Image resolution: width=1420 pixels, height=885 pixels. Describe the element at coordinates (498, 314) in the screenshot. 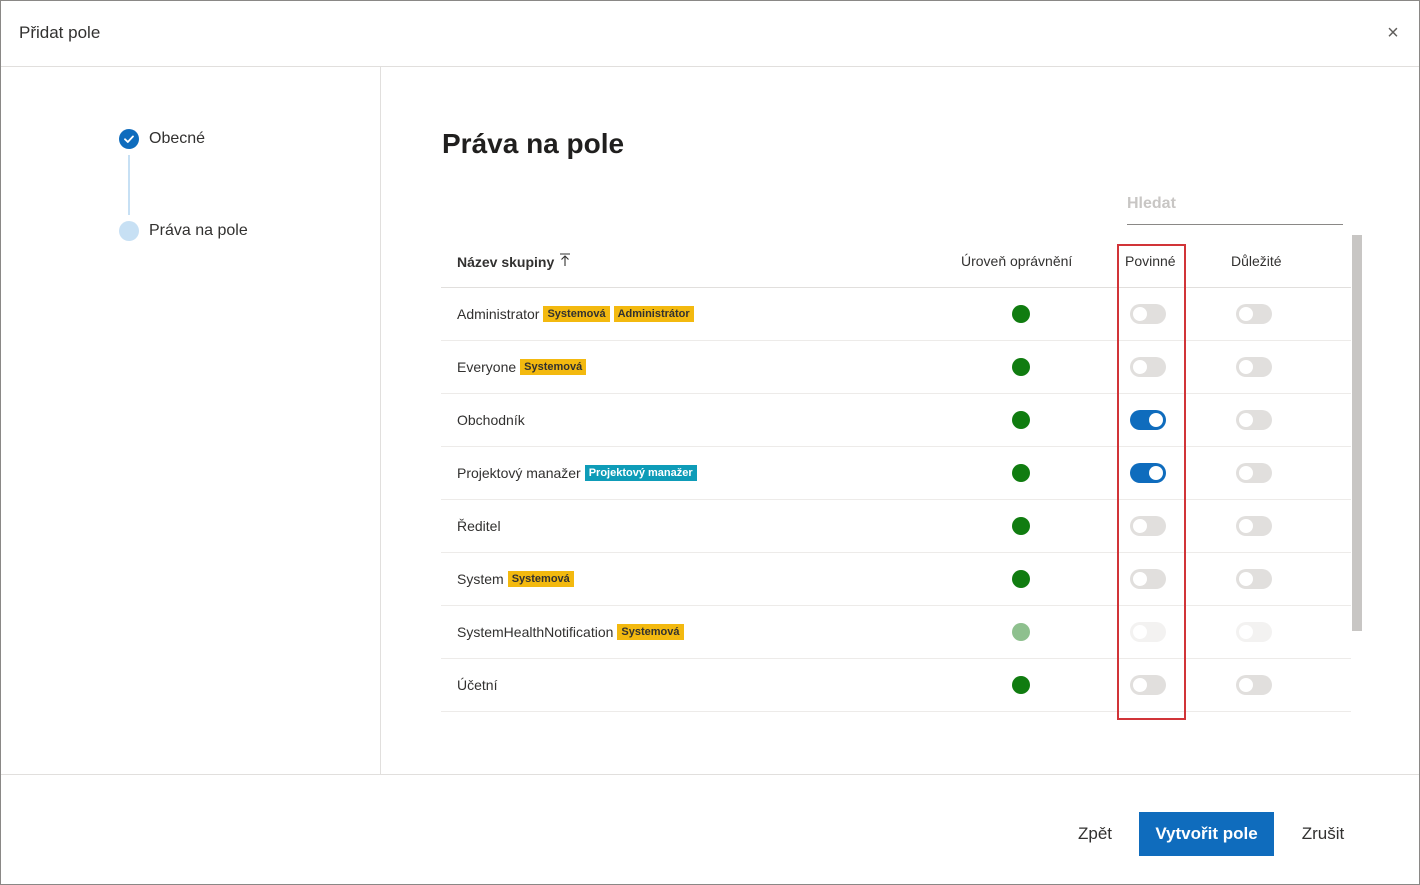

I see `group-name: Administrator` at that location.